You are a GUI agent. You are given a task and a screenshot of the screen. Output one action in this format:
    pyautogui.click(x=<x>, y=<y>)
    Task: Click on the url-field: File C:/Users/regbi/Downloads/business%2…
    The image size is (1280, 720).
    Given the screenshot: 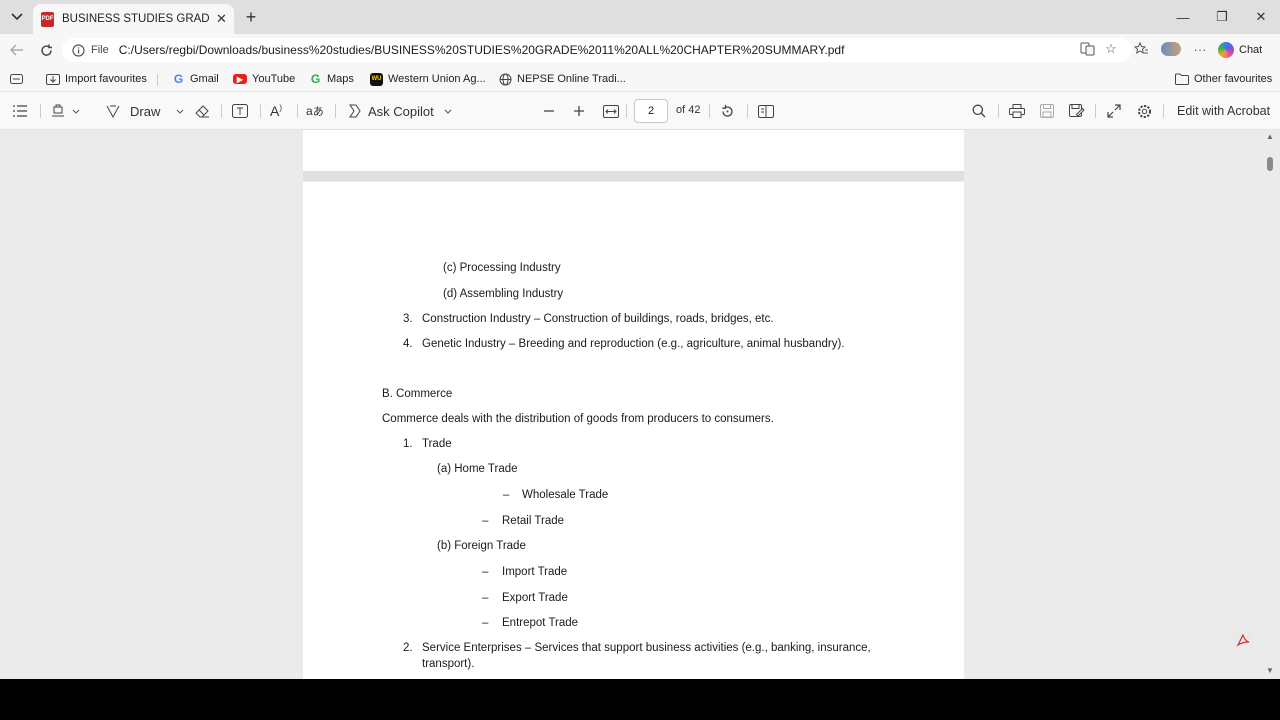 What is the action you would take?
    pyautogui.click(x=597, y=50)
    